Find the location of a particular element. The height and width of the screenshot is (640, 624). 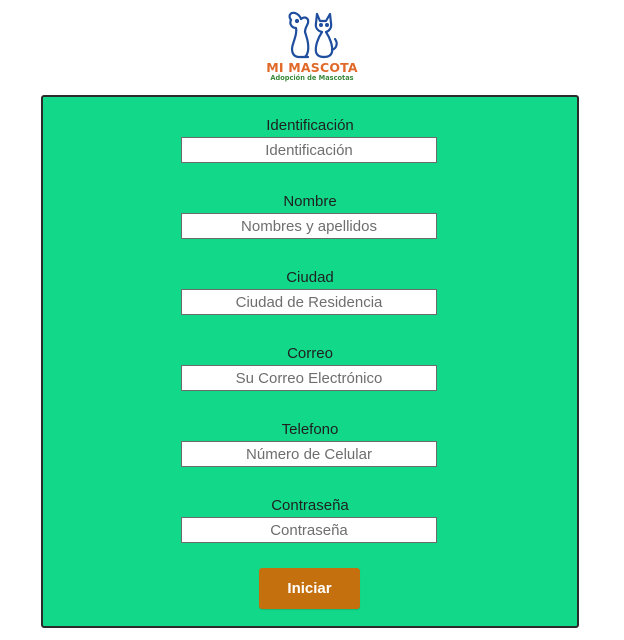

brand-title: MI MASCOTA is located at coordinates (312, 67).